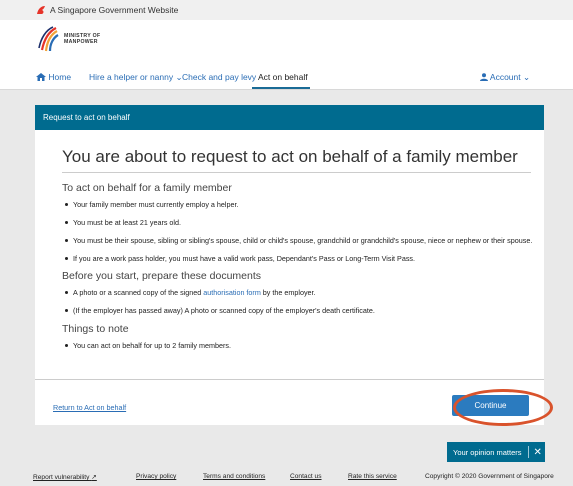  Describe the element at coordinates (95, 329) in the screenshot. I see `section-heading-notes: Things to note` at that location.